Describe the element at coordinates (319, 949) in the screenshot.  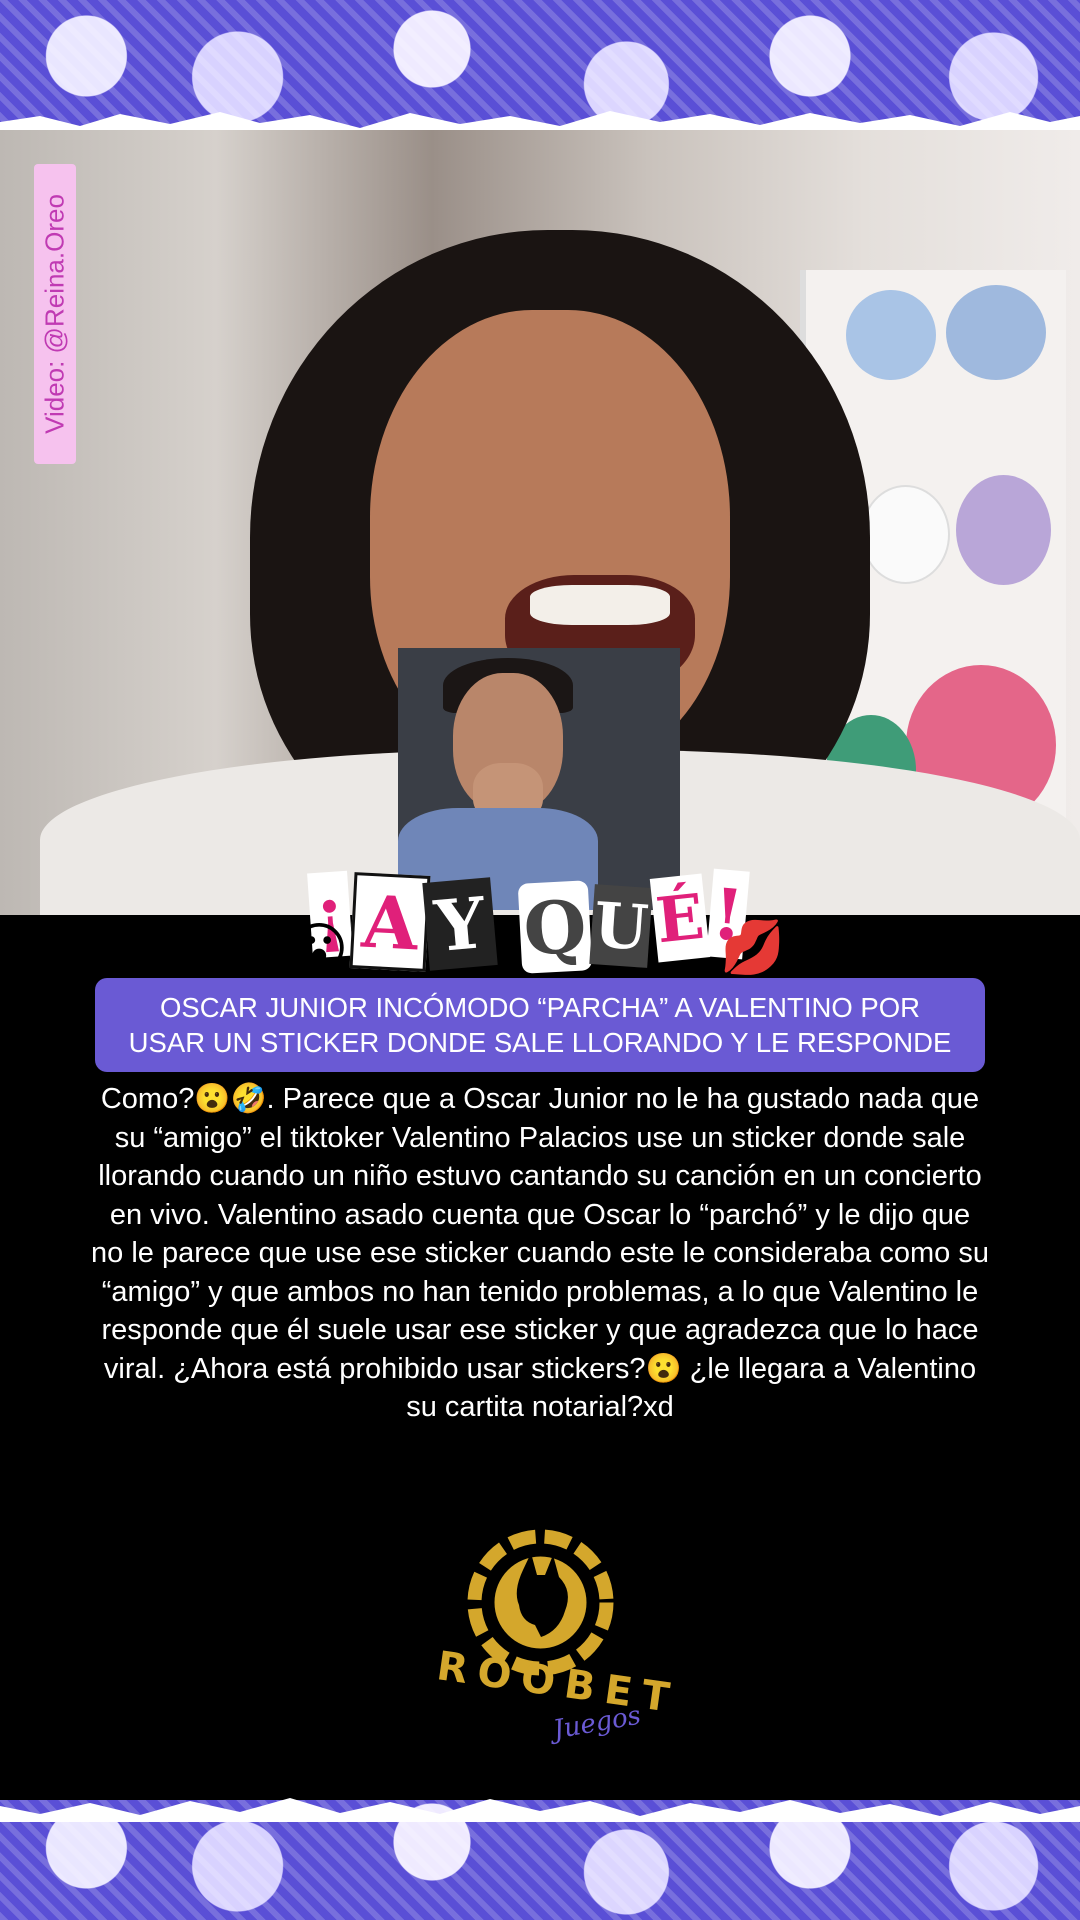
I see `surprised-face-icon: 😮` at that location.